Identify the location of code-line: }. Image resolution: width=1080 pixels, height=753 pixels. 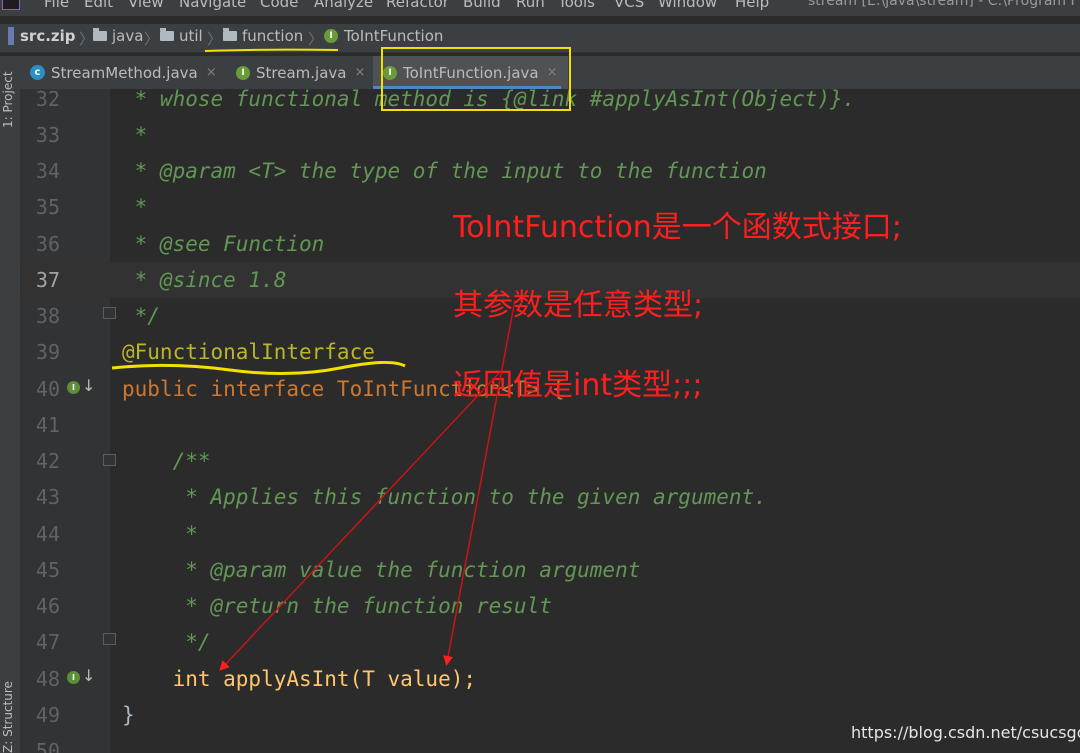
(128, 715).